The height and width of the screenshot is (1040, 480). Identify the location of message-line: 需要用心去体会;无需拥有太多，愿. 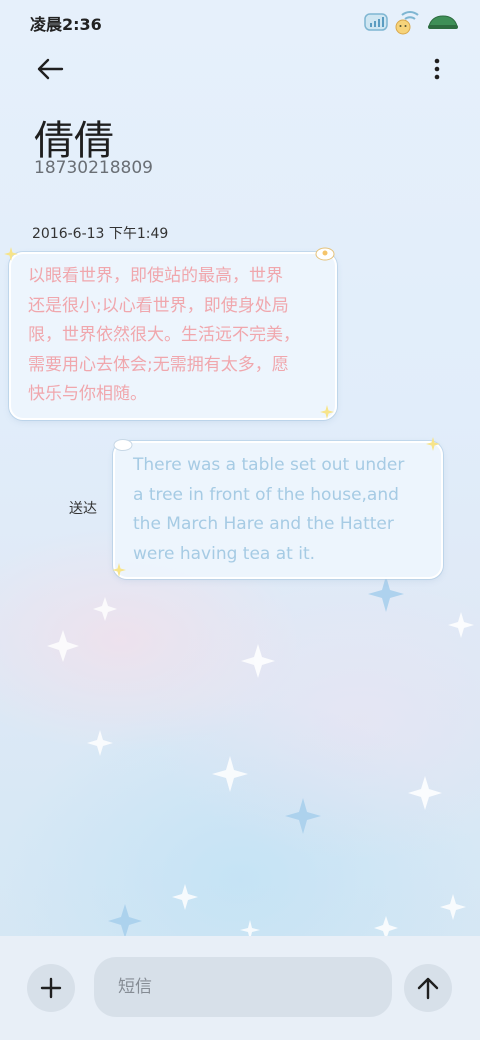
(158, 364).